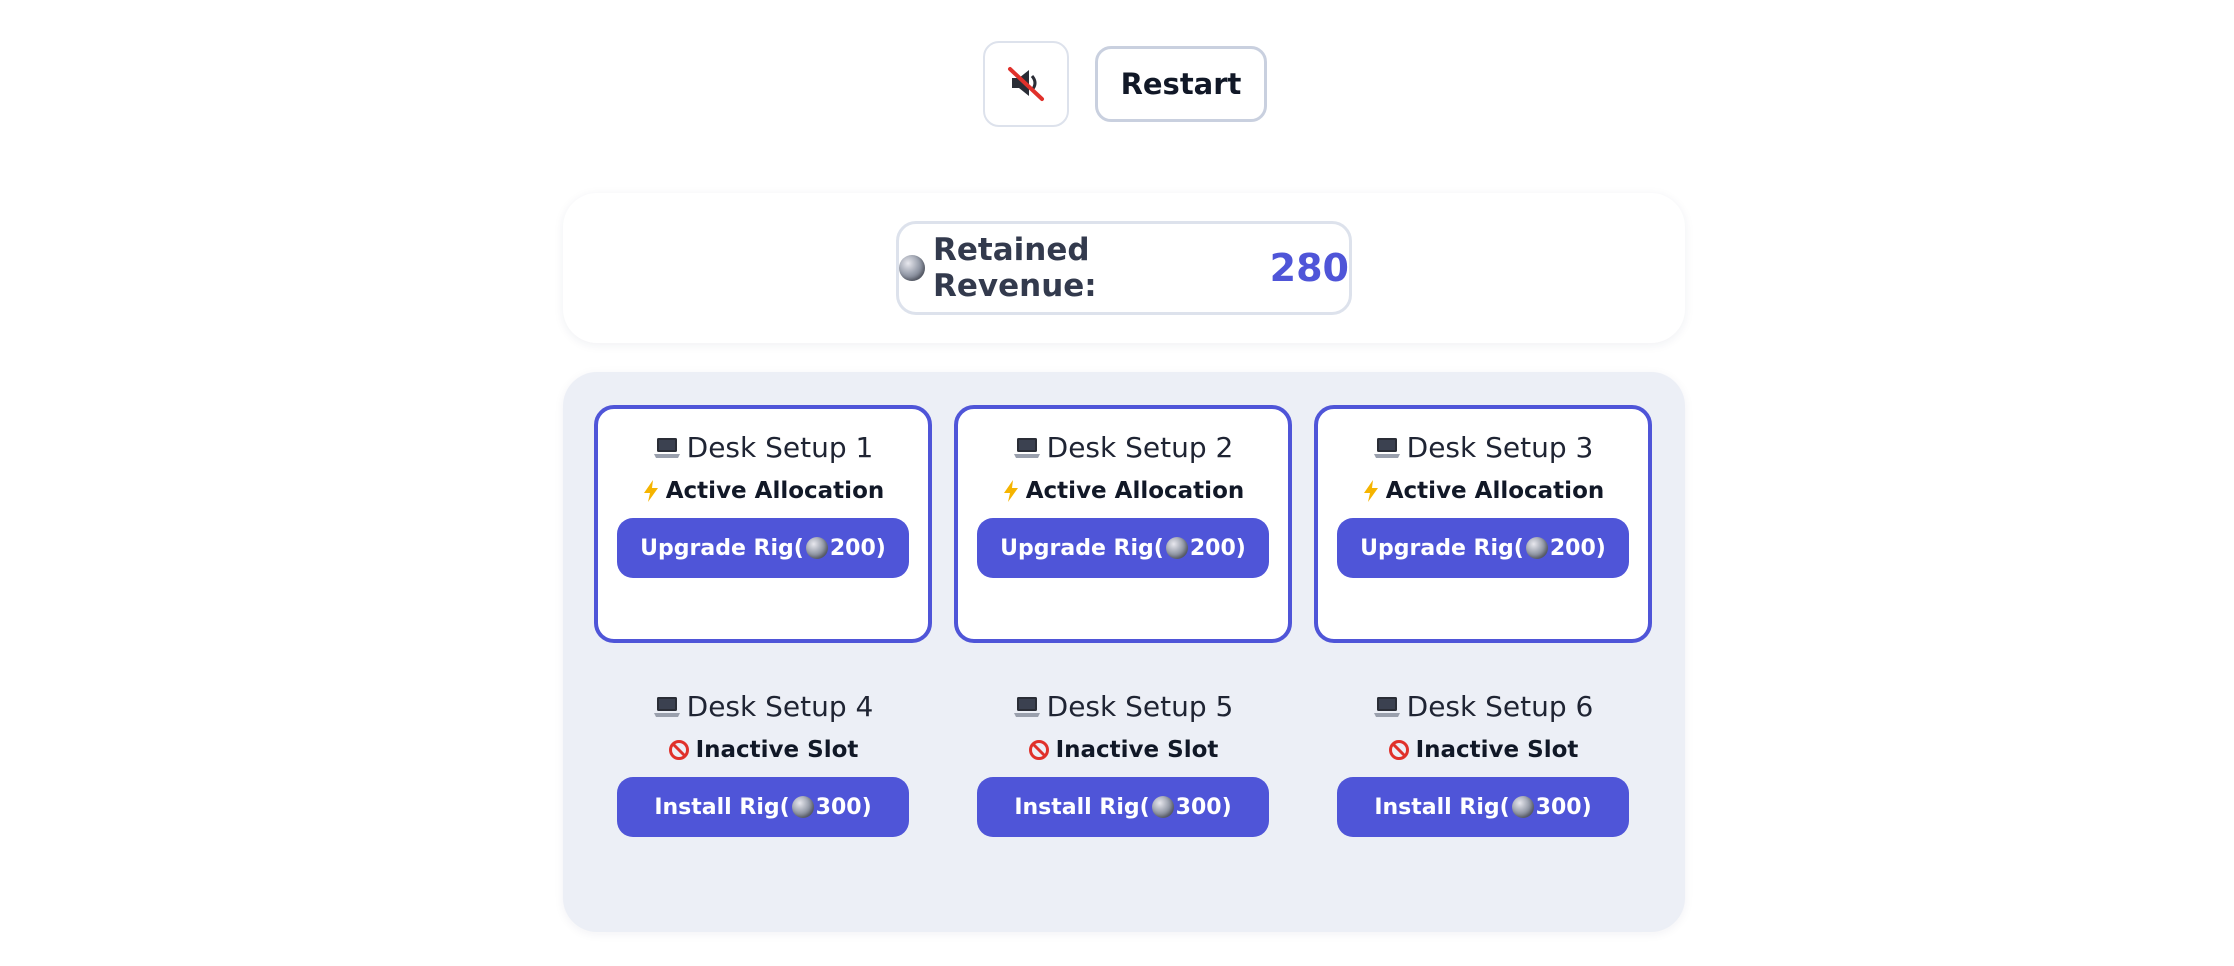 The height and width of the screenshot is (966, 2234). I want to click on desk-title: Desk Setup 2, so click(1123, 447).